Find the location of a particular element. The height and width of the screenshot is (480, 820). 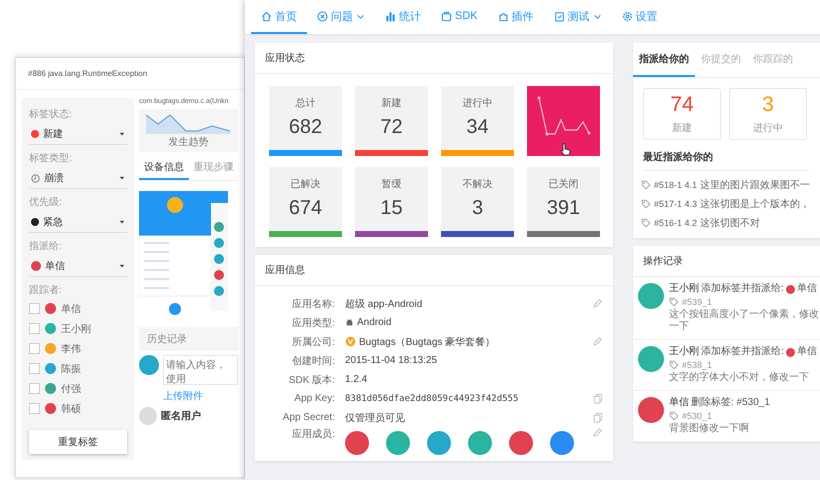

field-label: 指派给: is located at coordinates (46, 246).